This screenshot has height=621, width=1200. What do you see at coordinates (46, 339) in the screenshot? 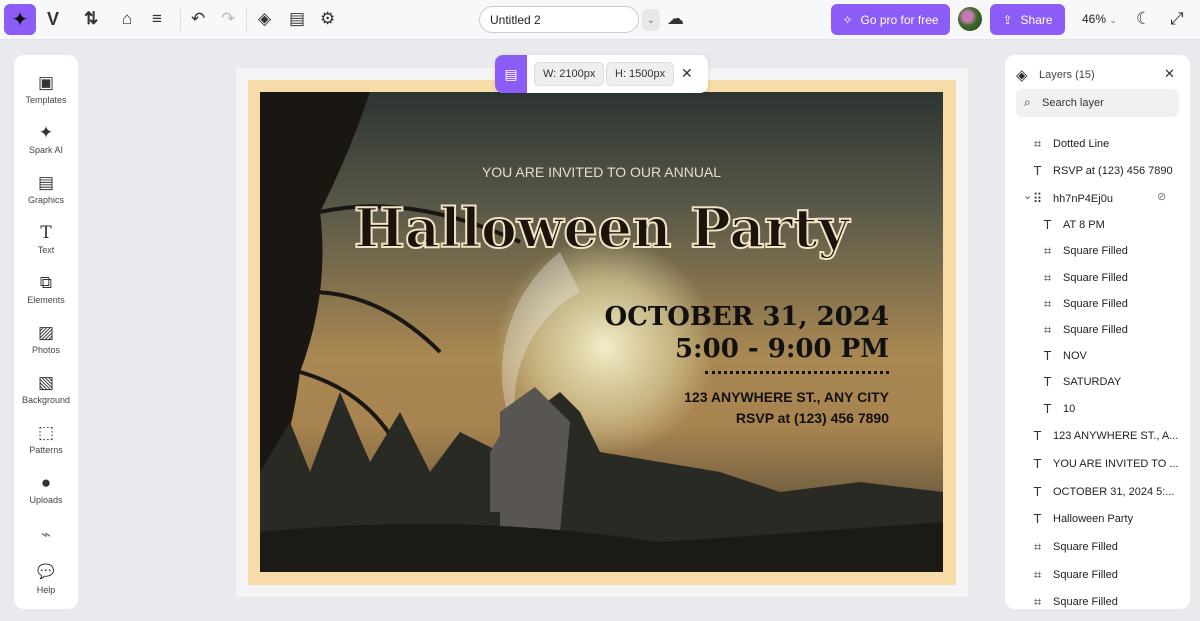
I see `sidebar-item-photos: ▨ Photos` at bounding box center [46, 339].